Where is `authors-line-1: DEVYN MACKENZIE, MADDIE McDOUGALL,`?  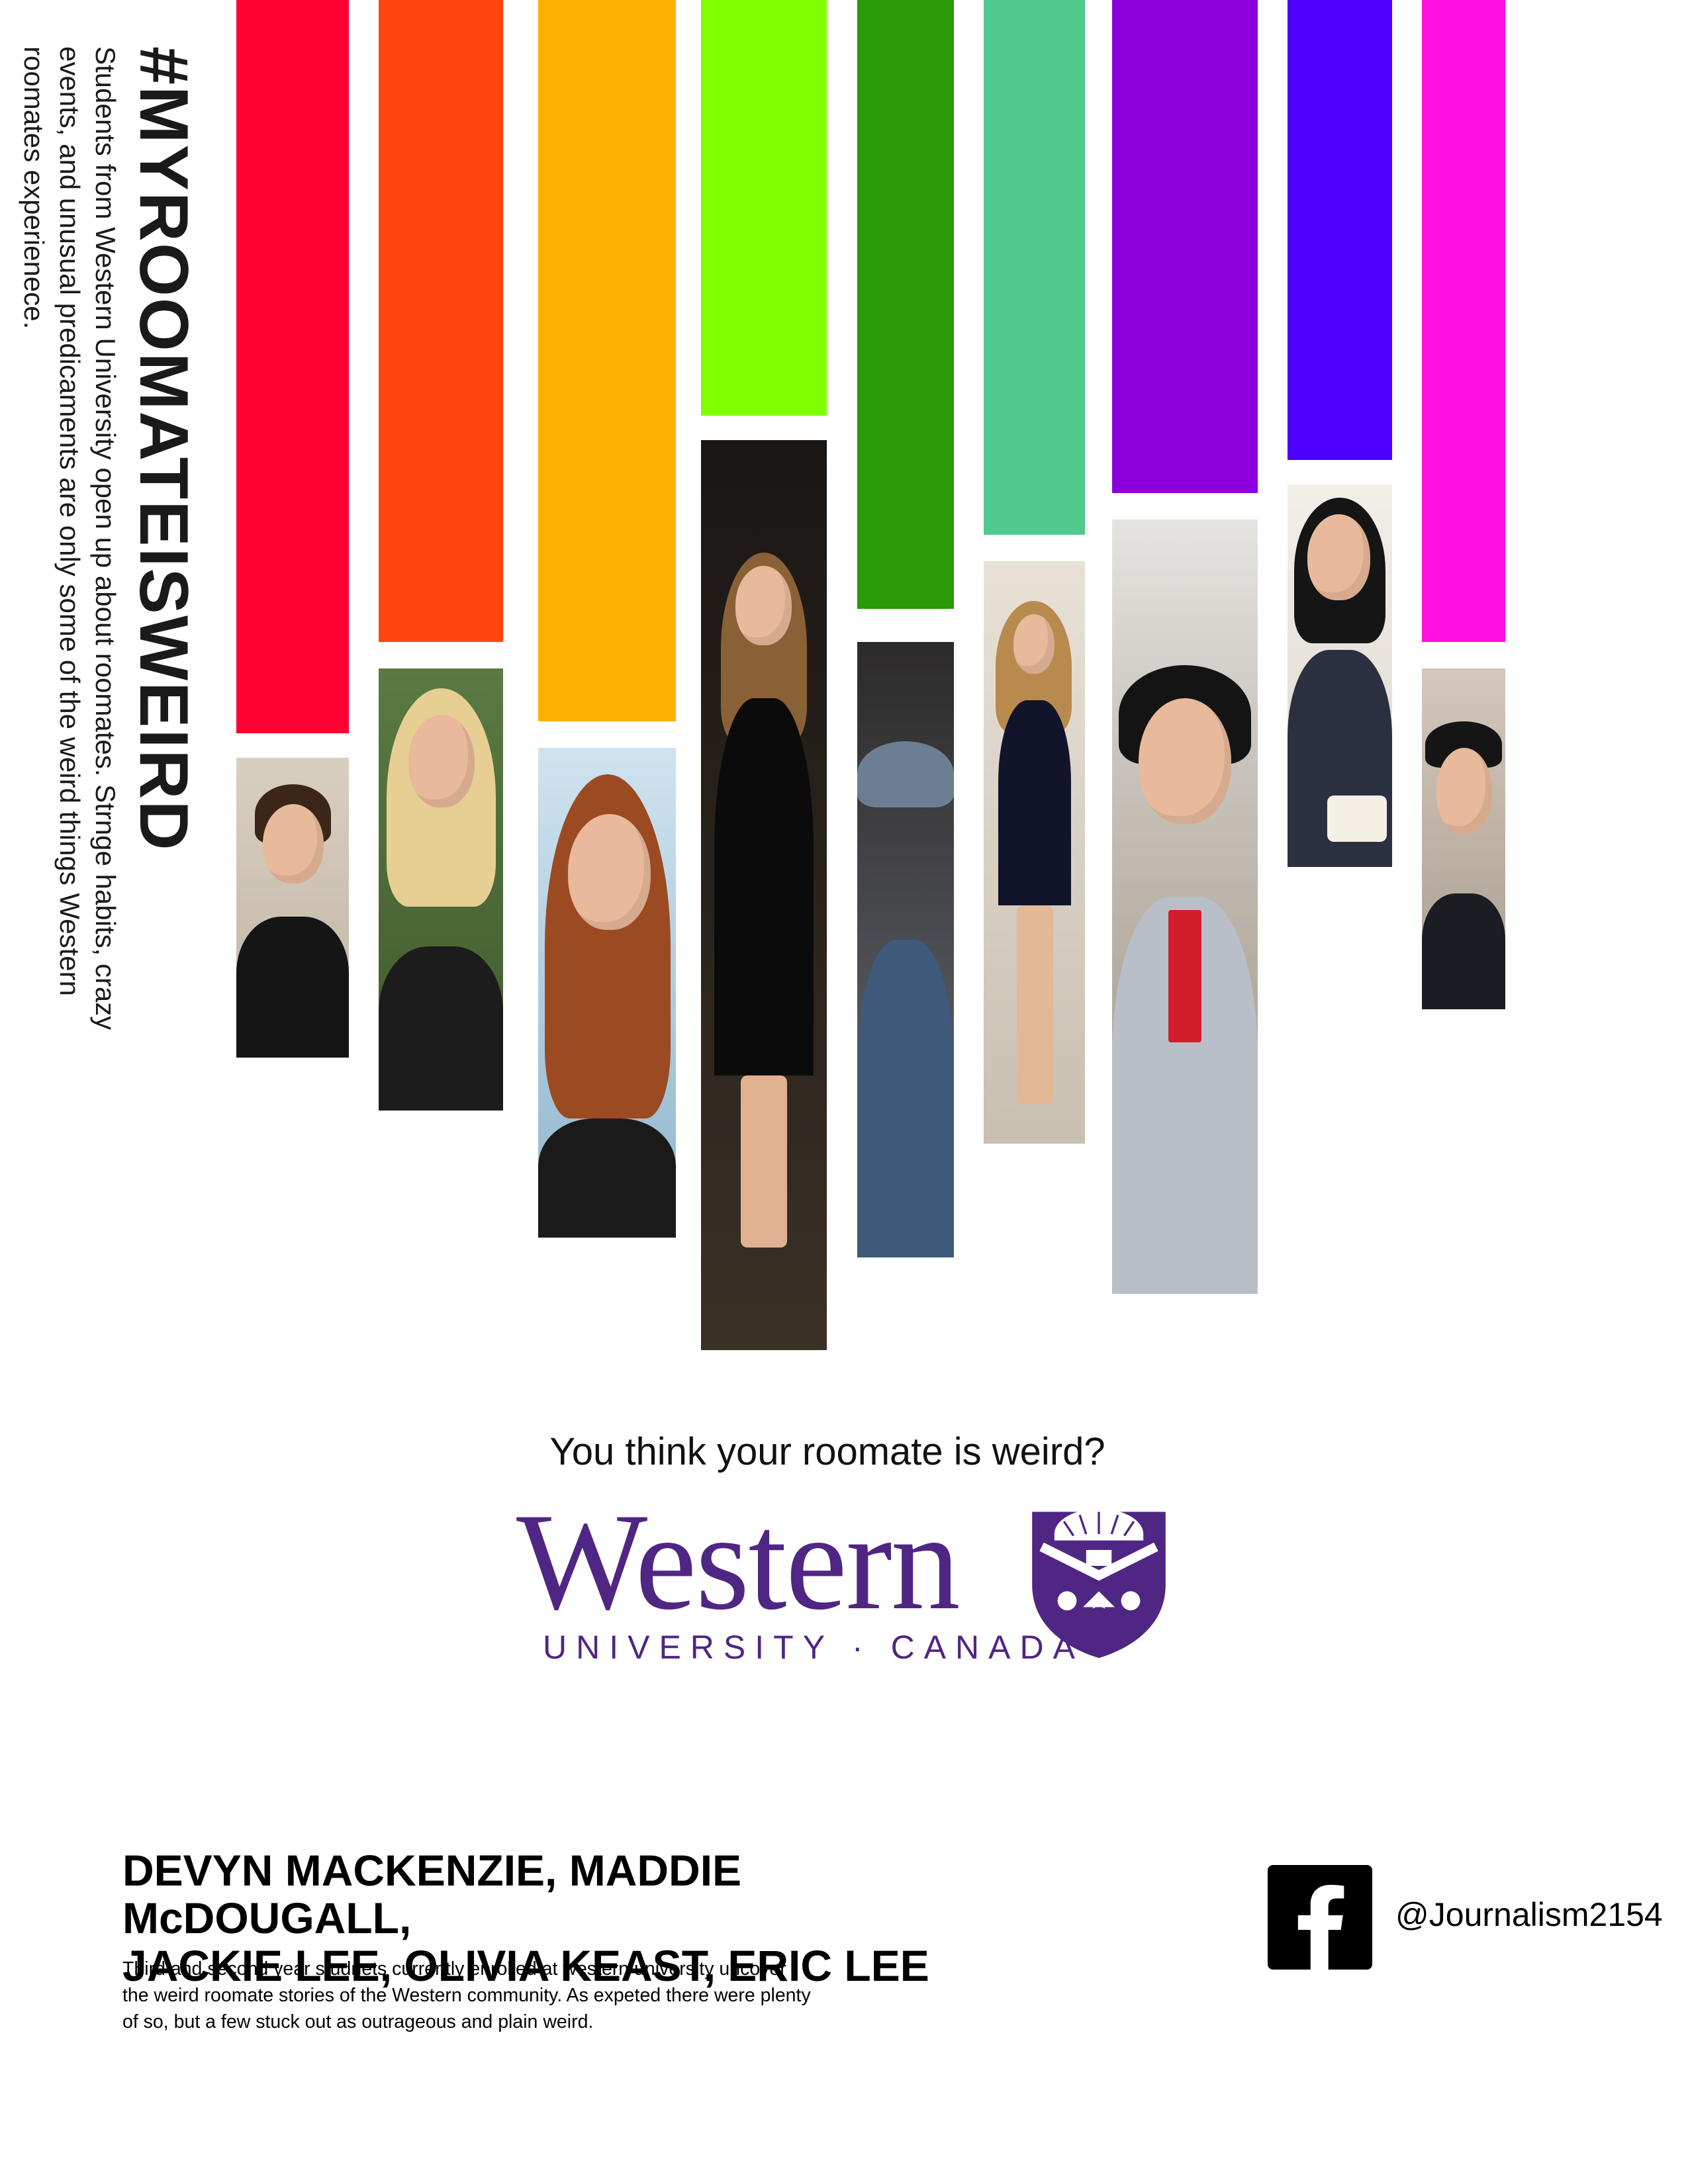
authors-line-1: DEVYN MACKENZIE, MADDIE McDOUGALL, is located at coordinates (432, 1894).